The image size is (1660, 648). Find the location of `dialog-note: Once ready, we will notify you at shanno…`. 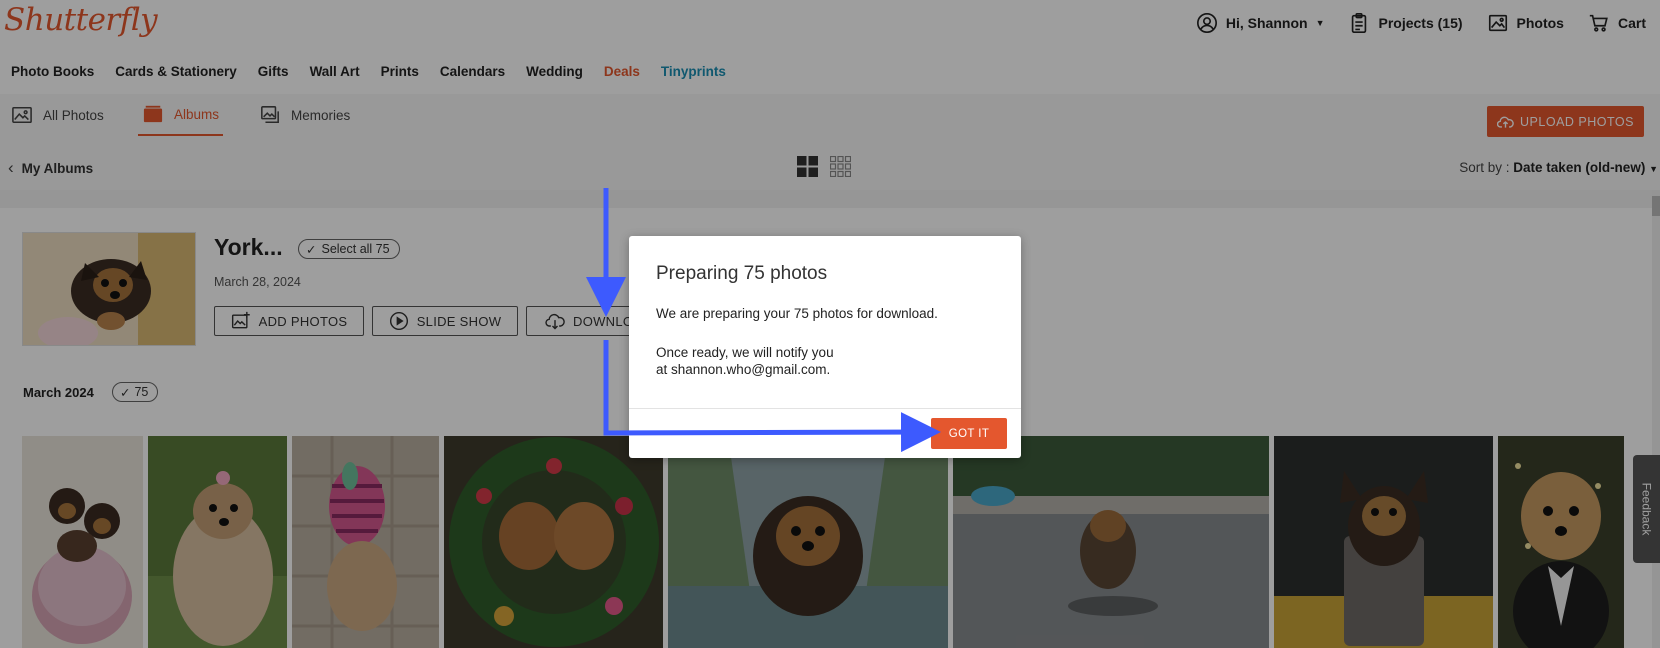

dialog-note: Once ready, we will notify you at shanno… is located at coordinates (821, 361).